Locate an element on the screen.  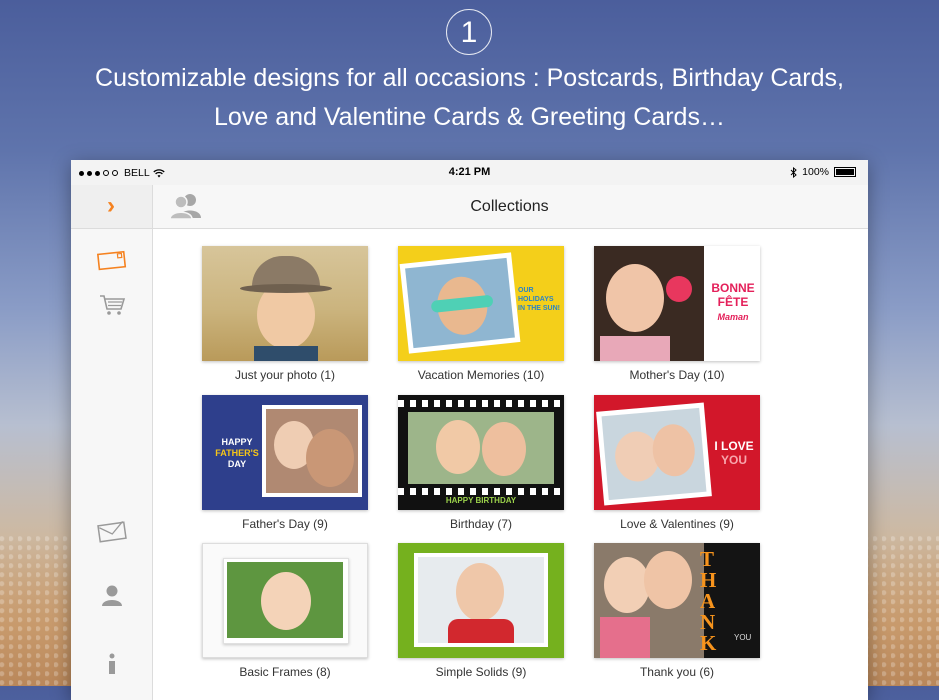
collection-card-mothers-day: BONNE FÊTE Maman Mother's Day (10) is located at coordinates (677, 314).